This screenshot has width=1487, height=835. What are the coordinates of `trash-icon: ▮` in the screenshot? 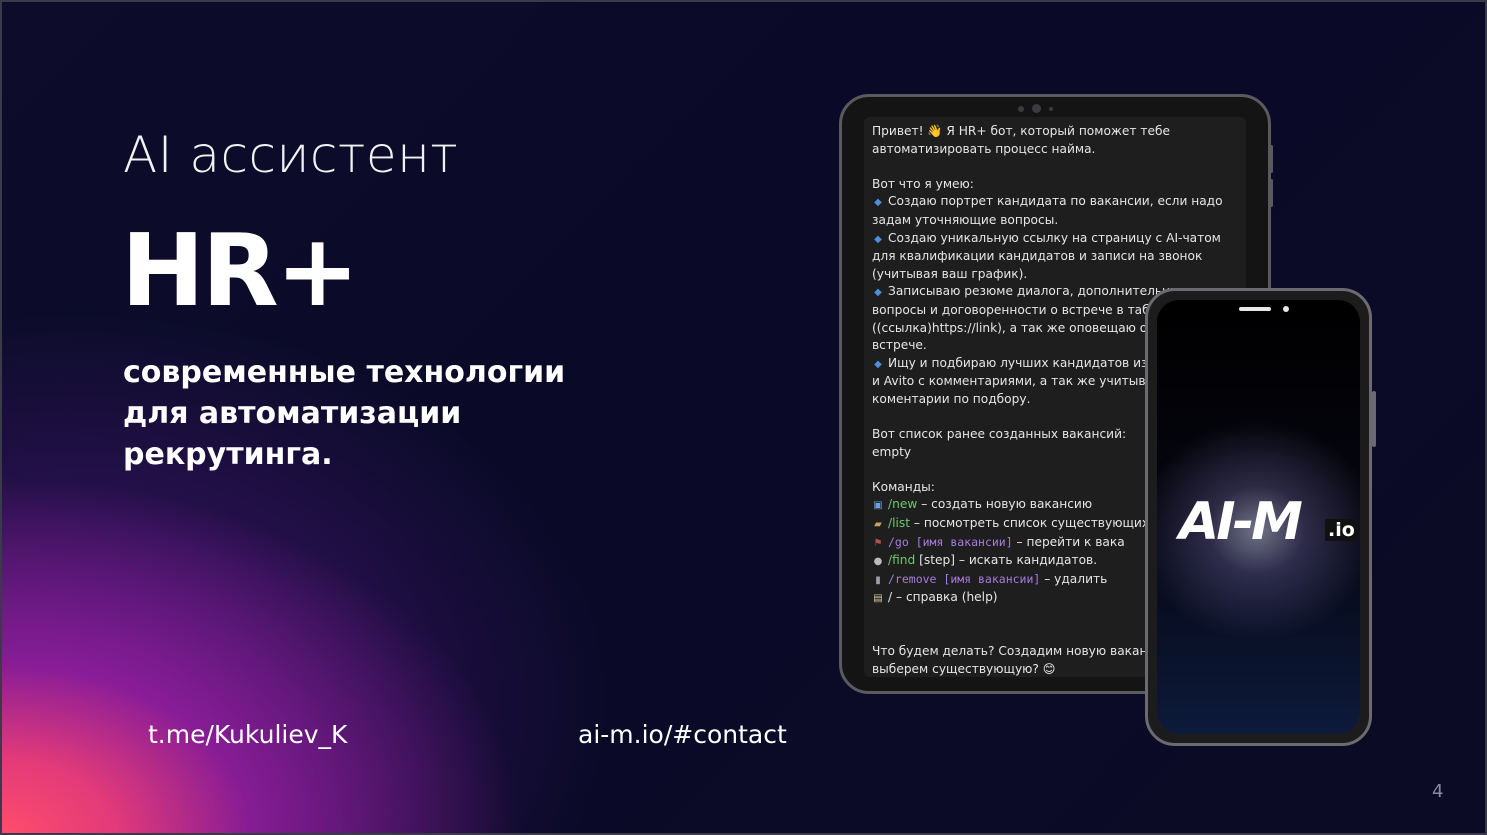 It's located at (878, 580).